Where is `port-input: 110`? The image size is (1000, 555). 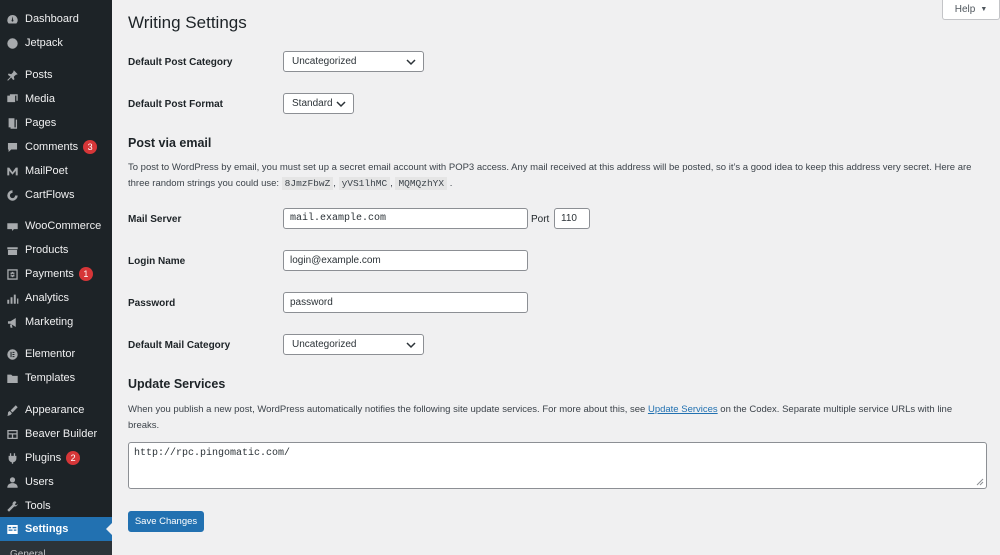 port-input: 110 is located at coordinates (572, 218).